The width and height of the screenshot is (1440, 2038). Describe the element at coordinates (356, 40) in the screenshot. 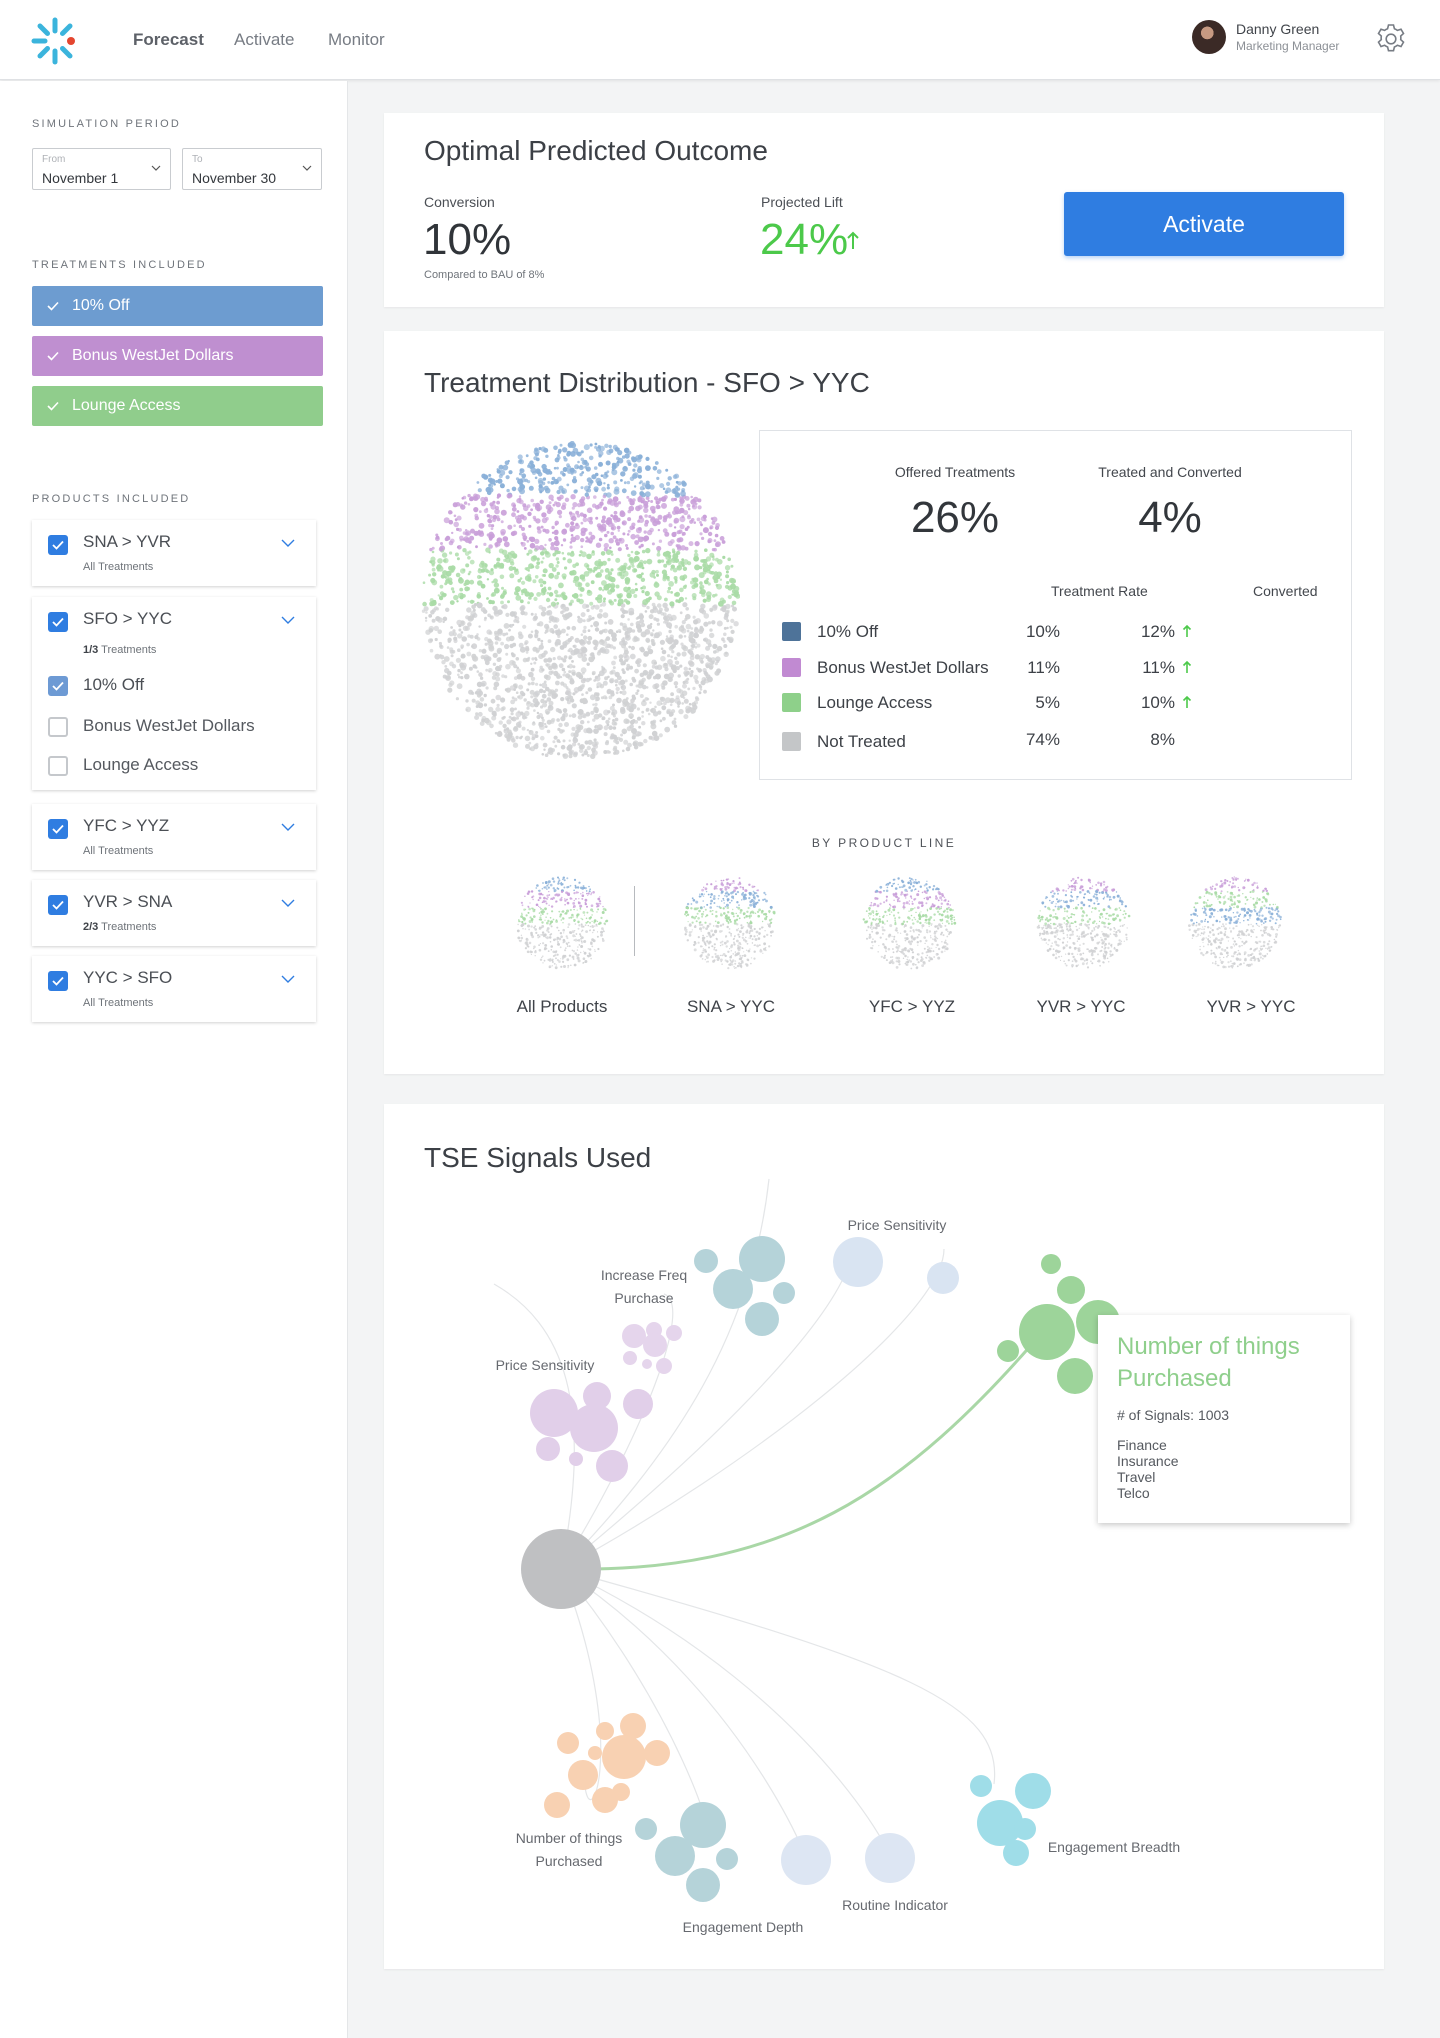

I see `nav-monitor: Monitor` at that location.